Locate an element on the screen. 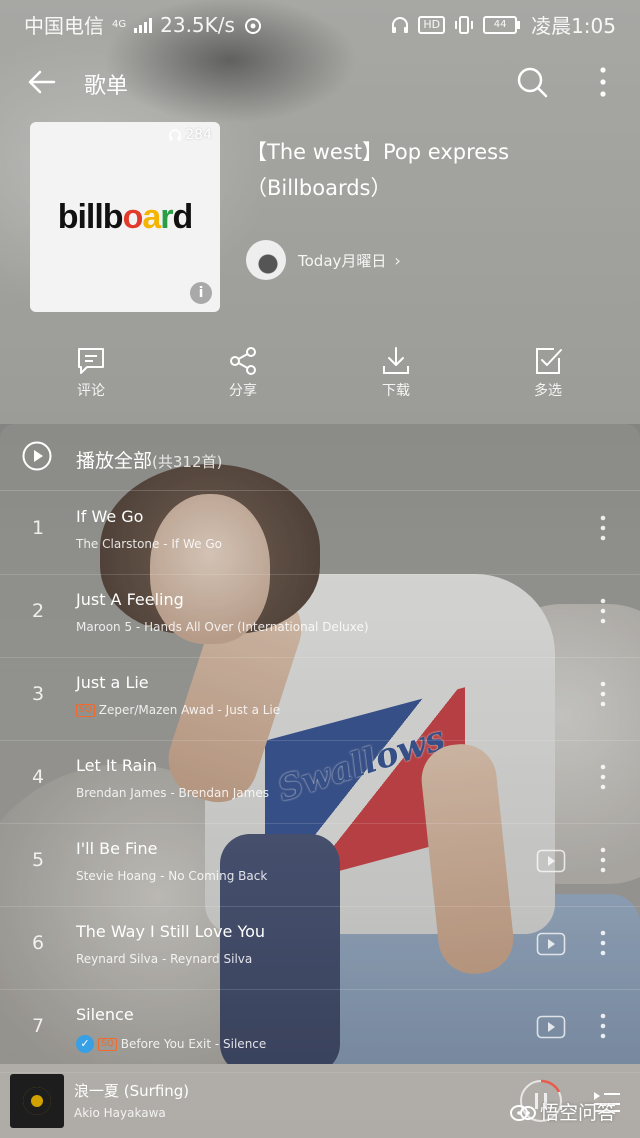 The height and width of the screenshot is (1138, 640). action-row: 评论 分享 下载 多选 is located at coordinates (320, 376).